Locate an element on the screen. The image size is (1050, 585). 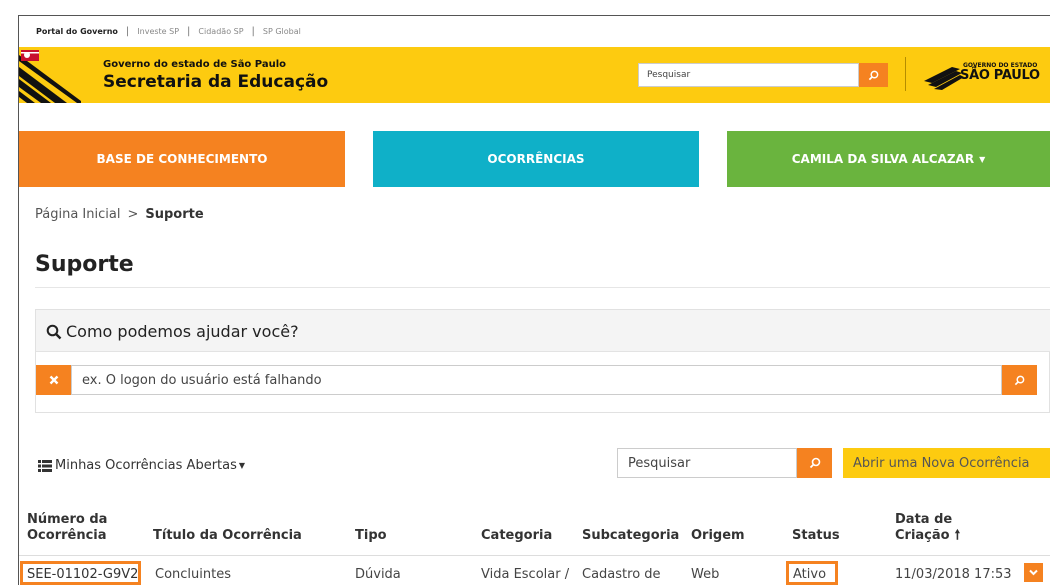
column-header-tipo: Tipo is located at coordinates (371, 536).